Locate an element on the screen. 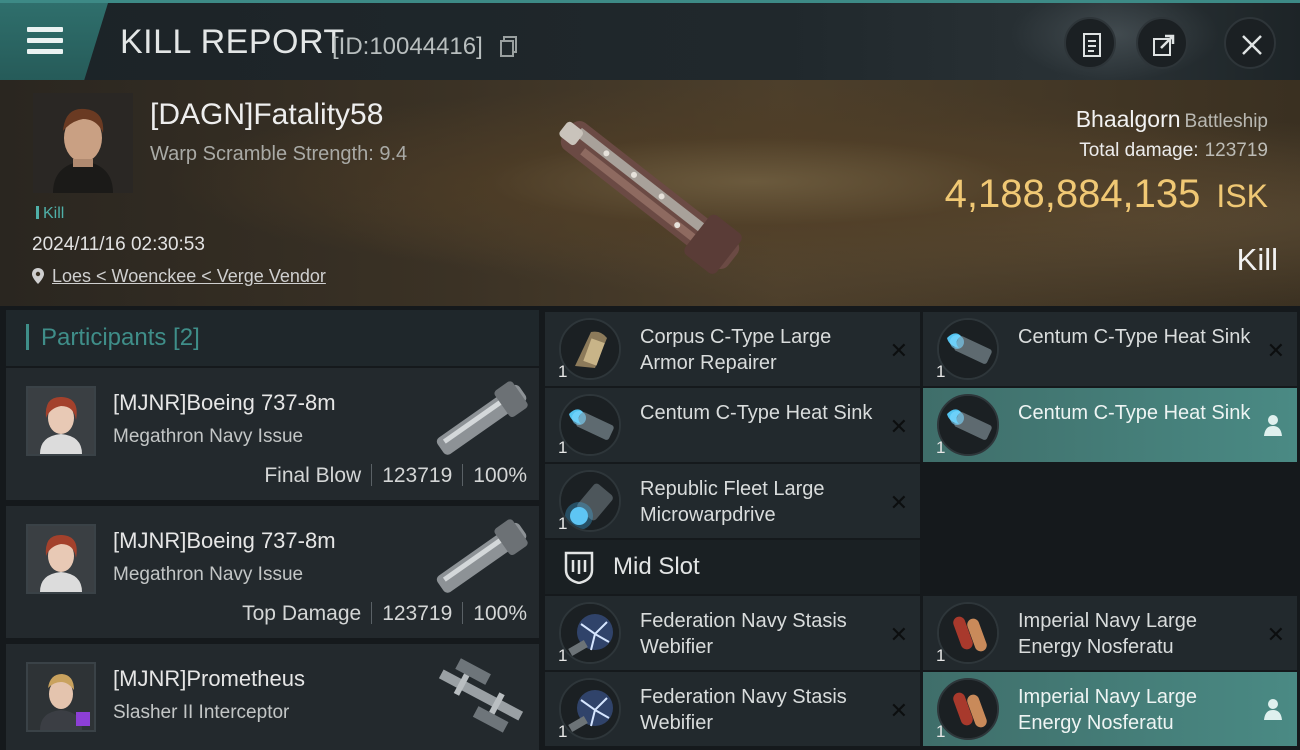  clipboard-icon is located at coordinates (1092, 45).